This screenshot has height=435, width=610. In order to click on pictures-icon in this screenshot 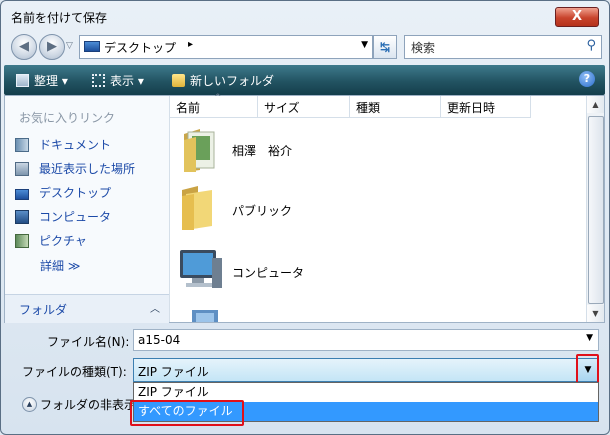, I will do `click(22, 241)`.